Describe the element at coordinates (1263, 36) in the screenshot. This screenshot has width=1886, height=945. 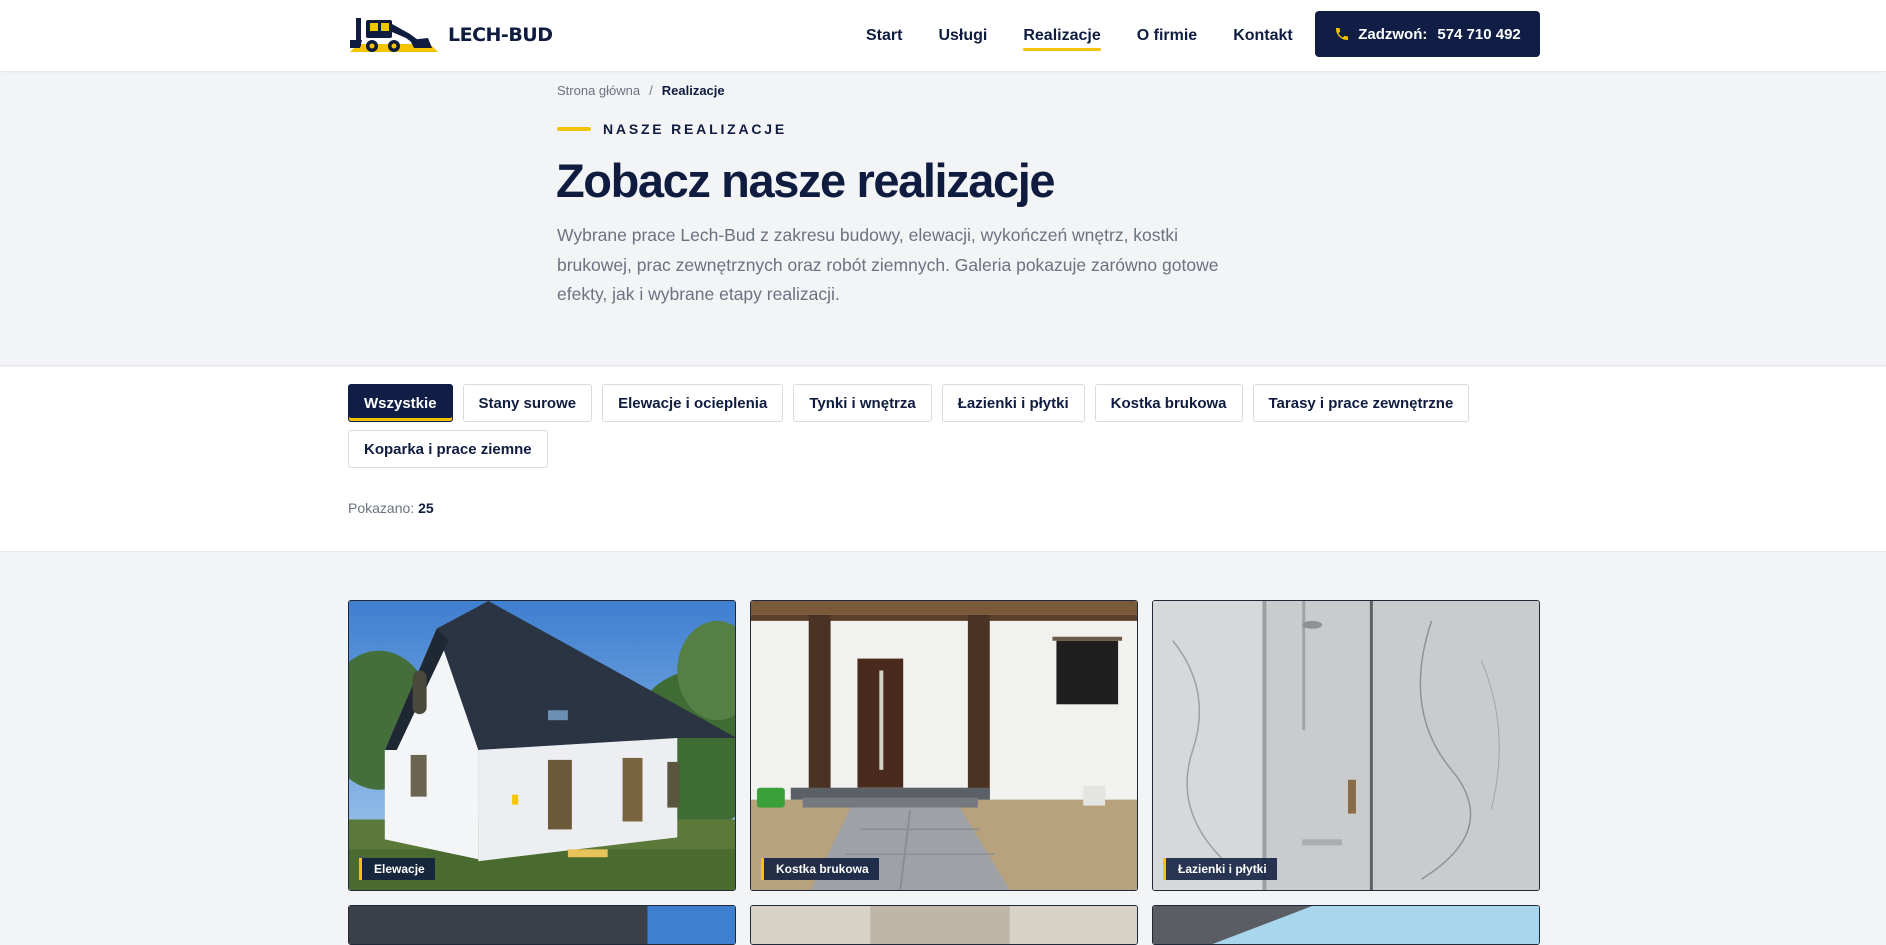
I see `nav-kontakt: Kontakt` at that location.